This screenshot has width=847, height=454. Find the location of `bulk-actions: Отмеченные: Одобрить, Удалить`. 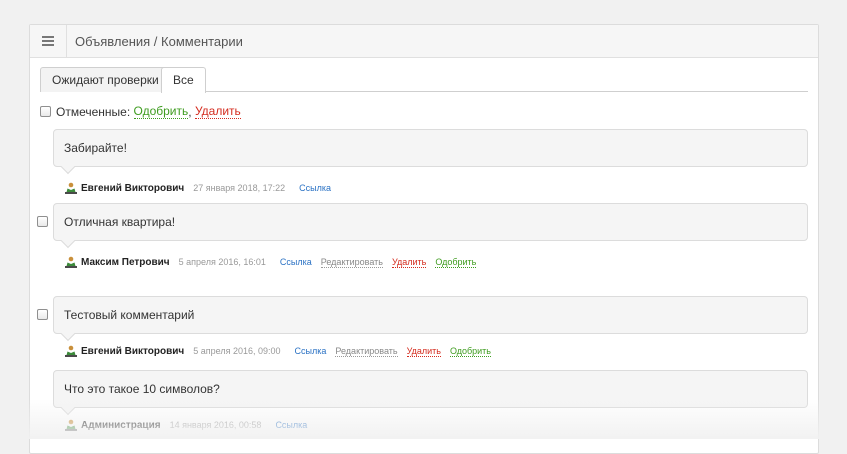

bulk-actions: Отмеченные: Одобрить, Удалить is located at coordinates (140, 111).